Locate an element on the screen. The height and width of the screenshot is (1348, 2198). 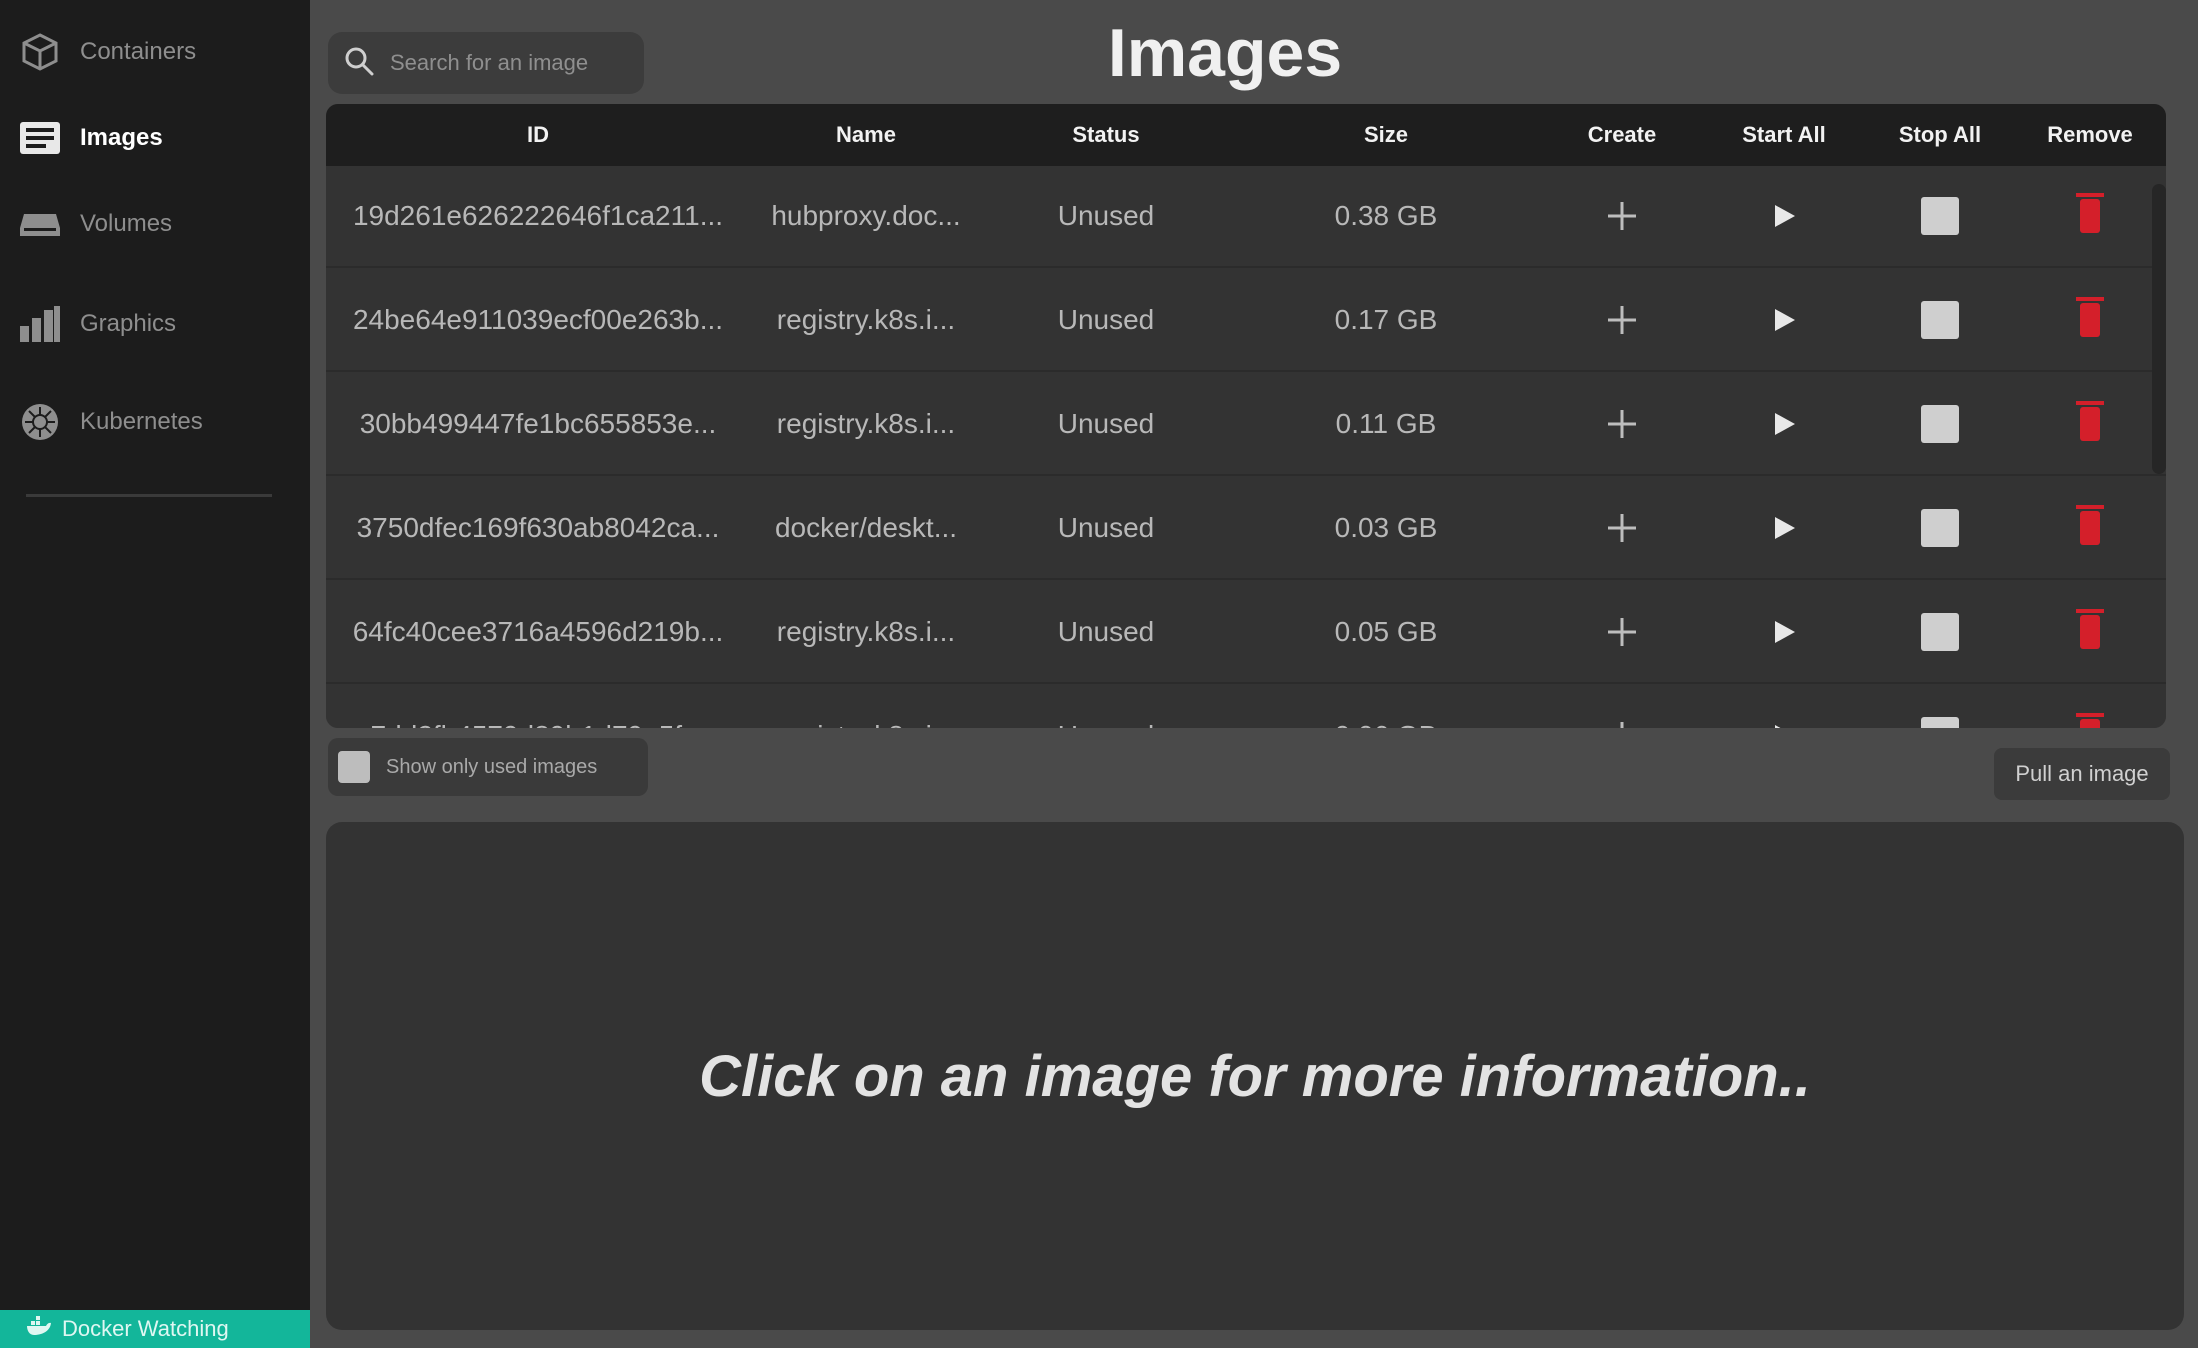
show-used-images-toggle: Show only used images is located at coordinates (488, 767).